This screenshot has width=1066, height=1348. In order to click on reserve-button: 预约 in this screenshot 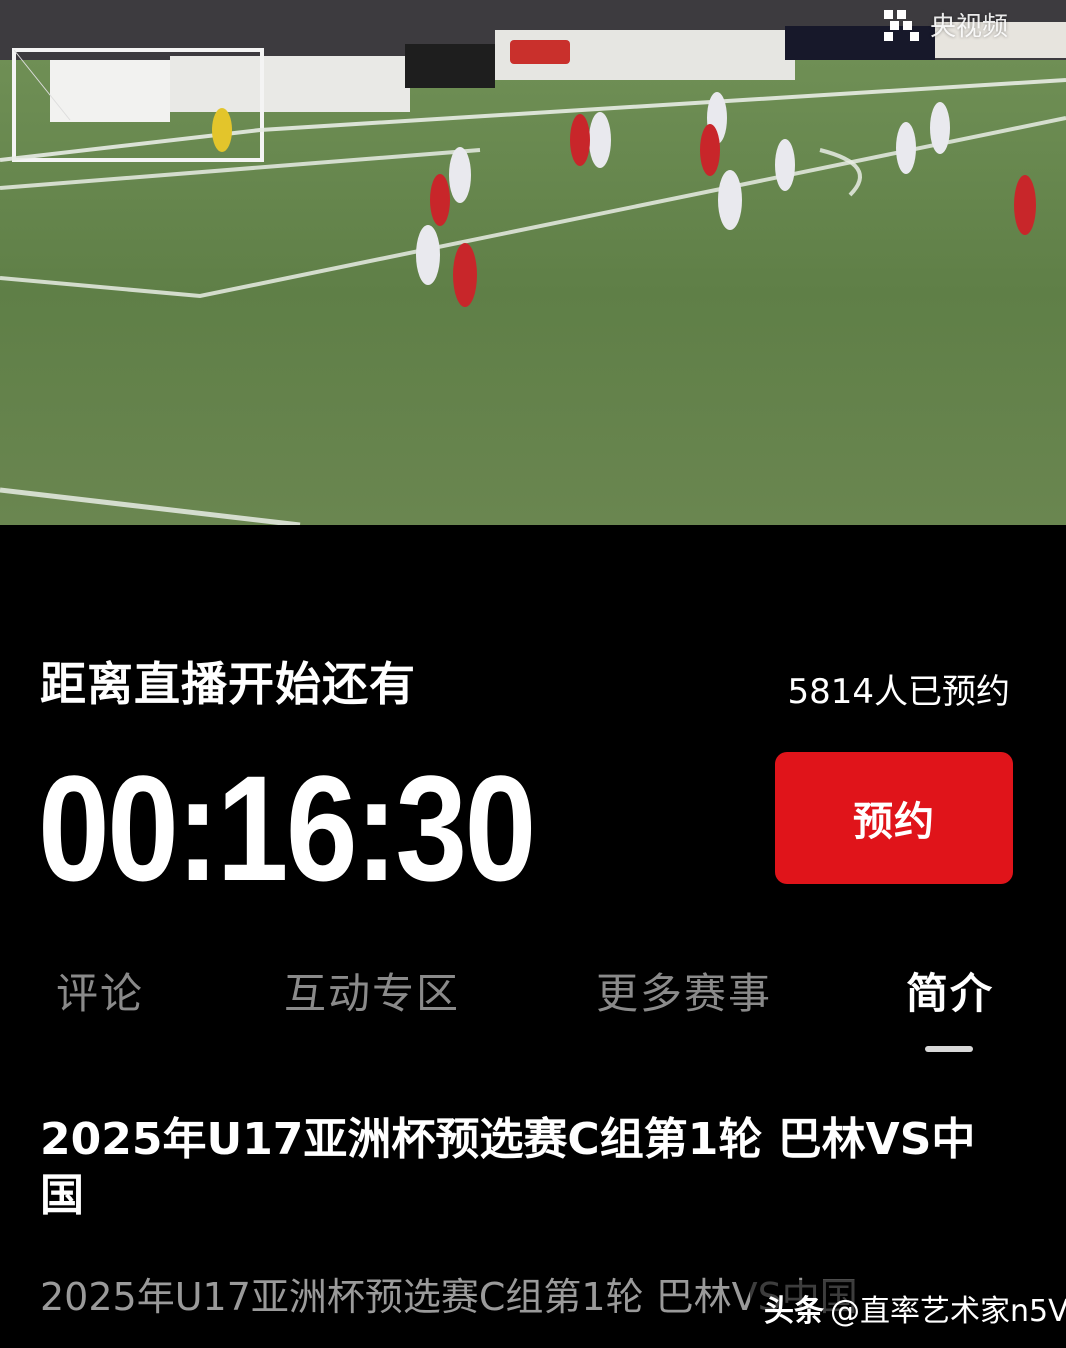, I will do `click(894, 818)`.